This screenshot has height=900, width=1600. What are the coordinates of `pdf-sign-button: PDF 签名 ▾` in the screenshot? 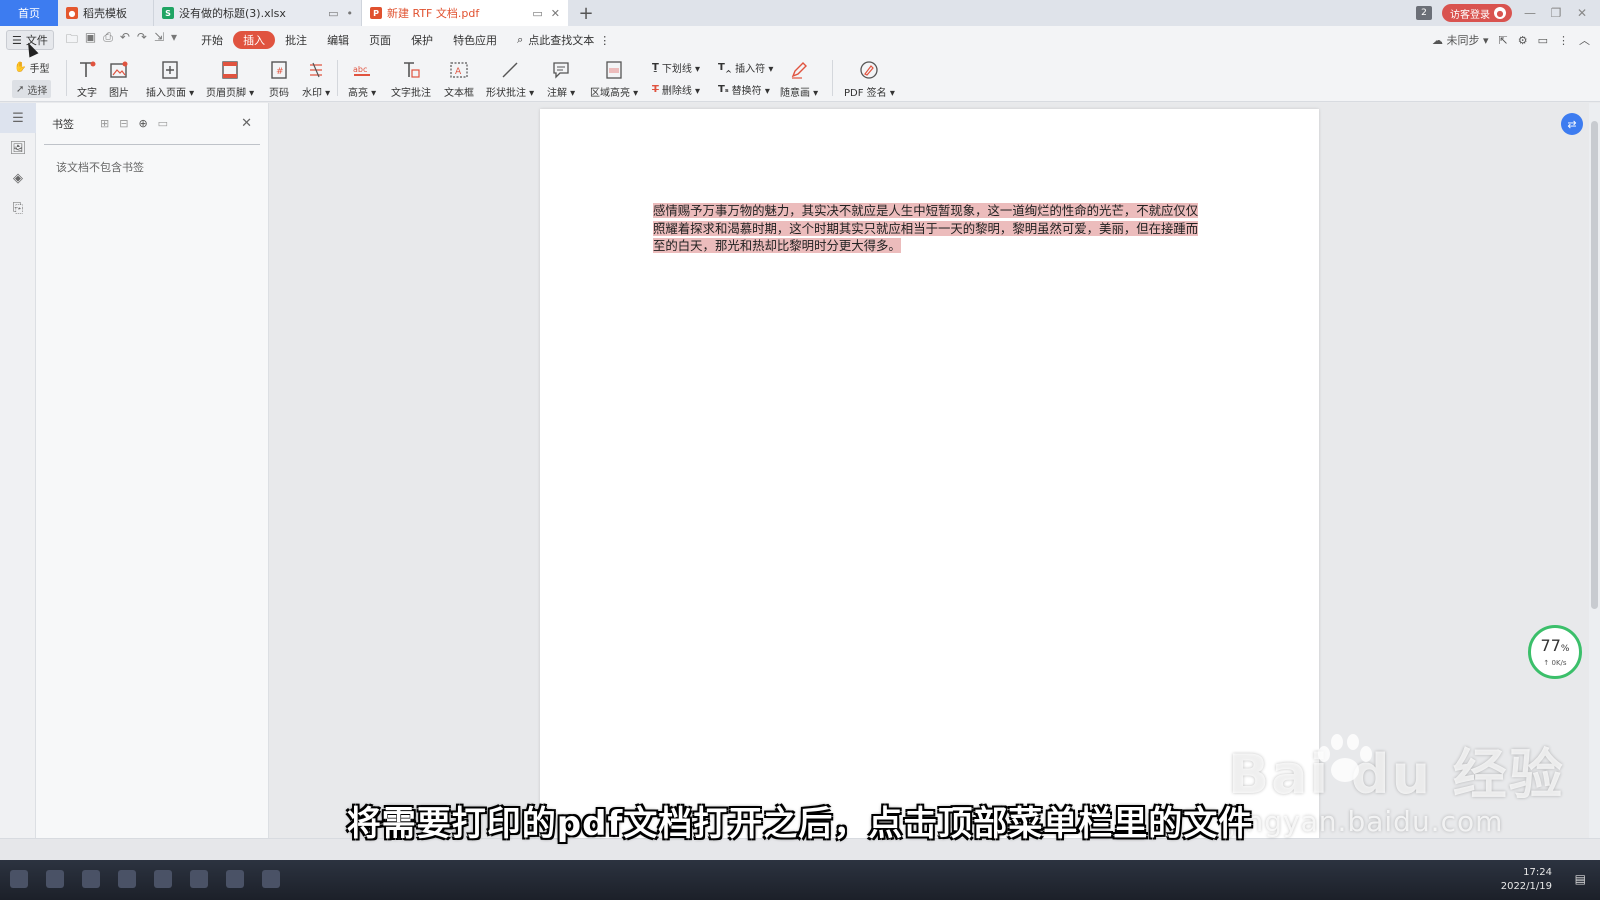 It's located at (869, 79).